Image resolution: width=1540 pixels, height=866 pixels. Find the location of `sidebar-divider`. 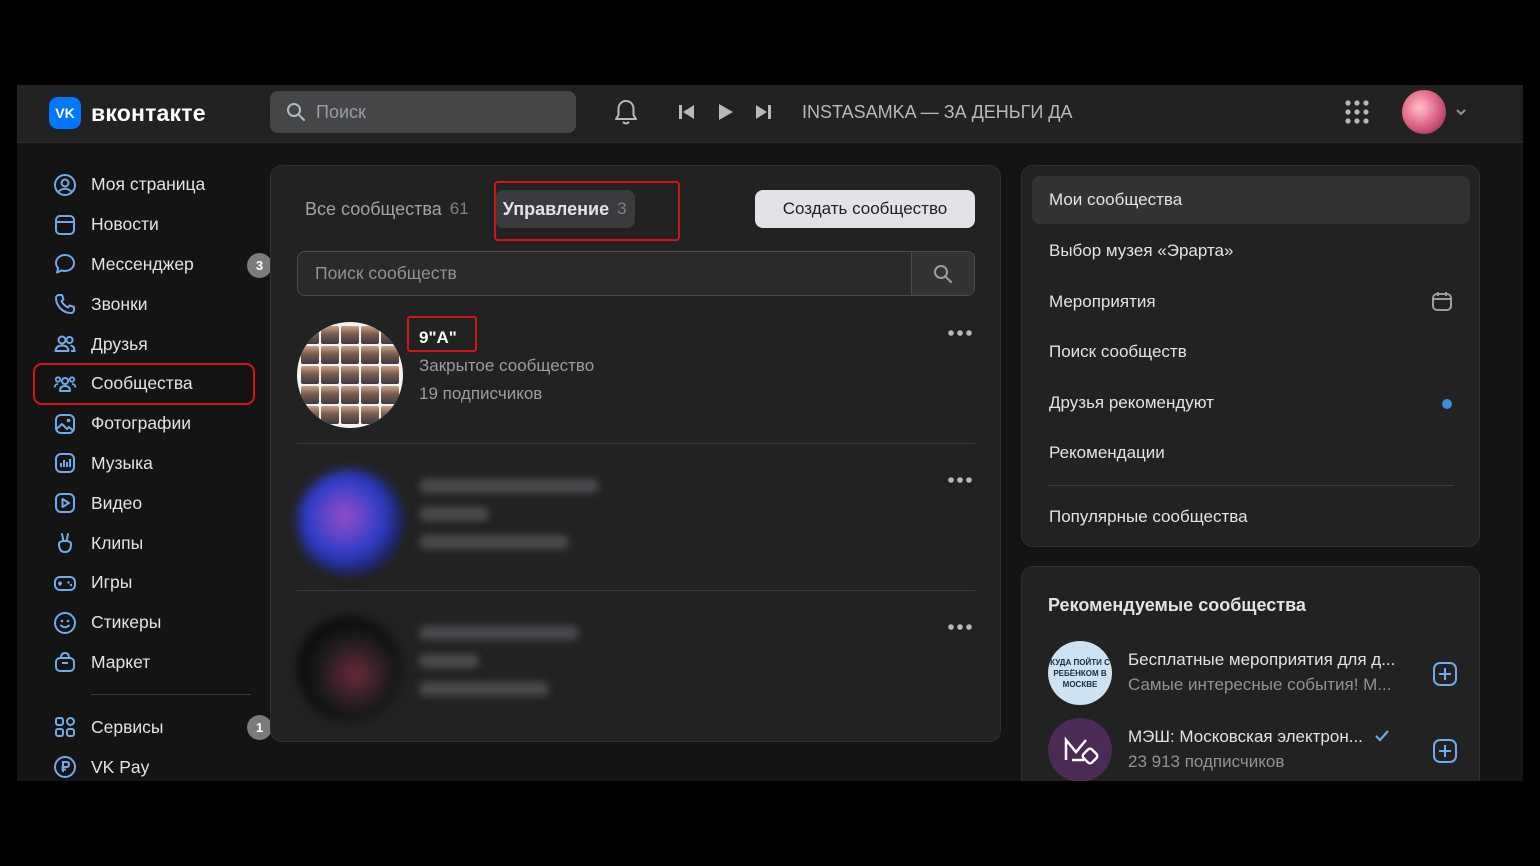

sidebar-divider is located at coordinates (171, 695).